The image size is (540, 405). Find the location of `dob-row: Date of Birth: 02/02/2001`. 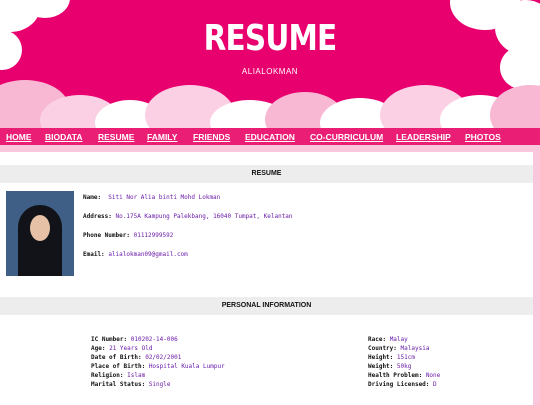

dob-row: Date of Birth: 02/02/2001 is located at coordinates (136, 357).